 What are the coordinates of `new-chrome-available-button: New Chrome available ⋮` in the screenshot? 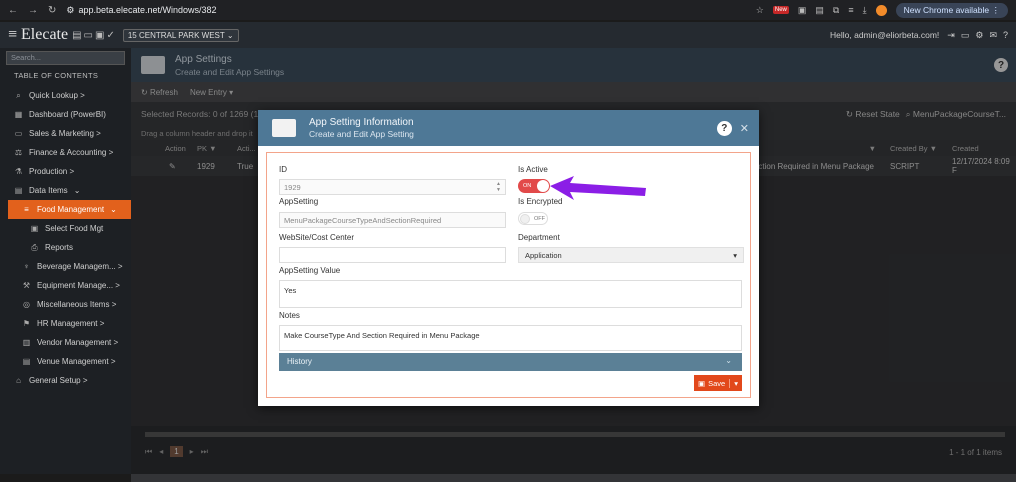 It's located at (951, 10).